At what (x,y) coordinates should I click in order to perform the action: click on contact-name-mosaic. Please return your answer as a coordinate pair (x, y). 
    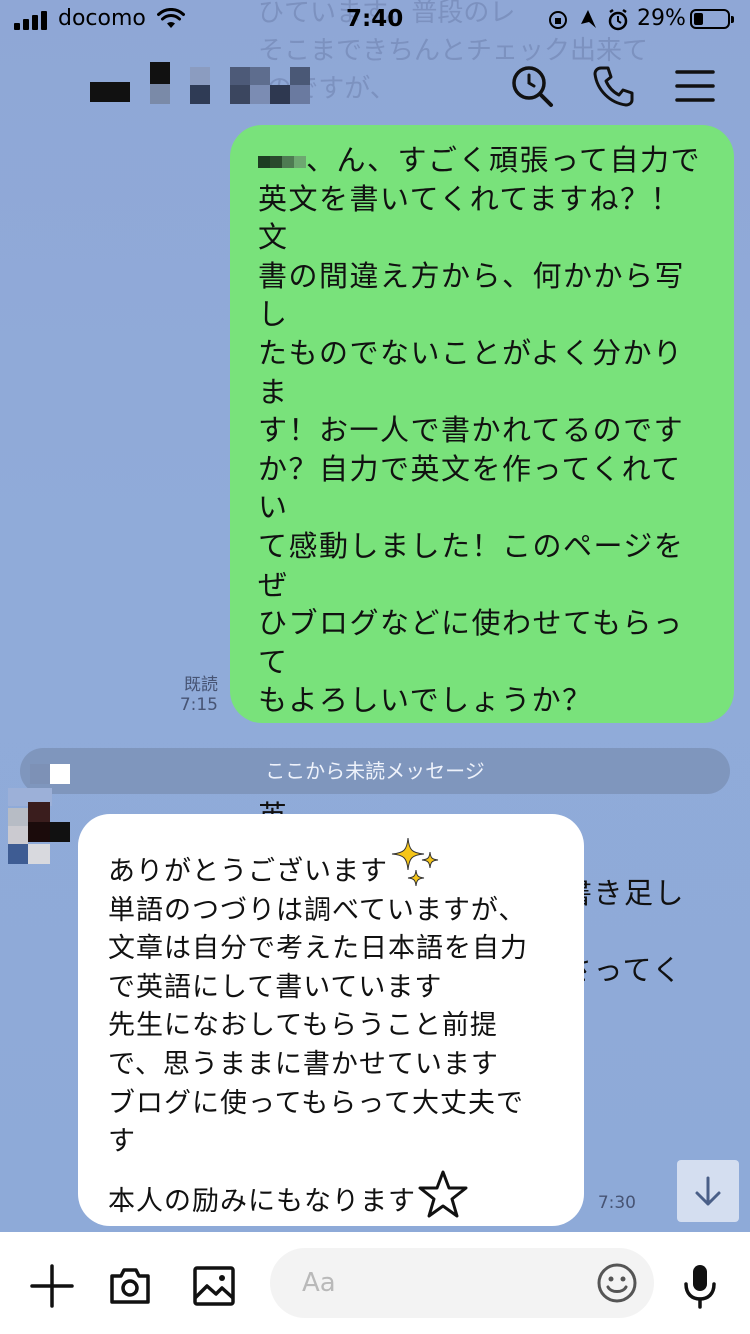
    Looking at the image, I should click on (210, 83).